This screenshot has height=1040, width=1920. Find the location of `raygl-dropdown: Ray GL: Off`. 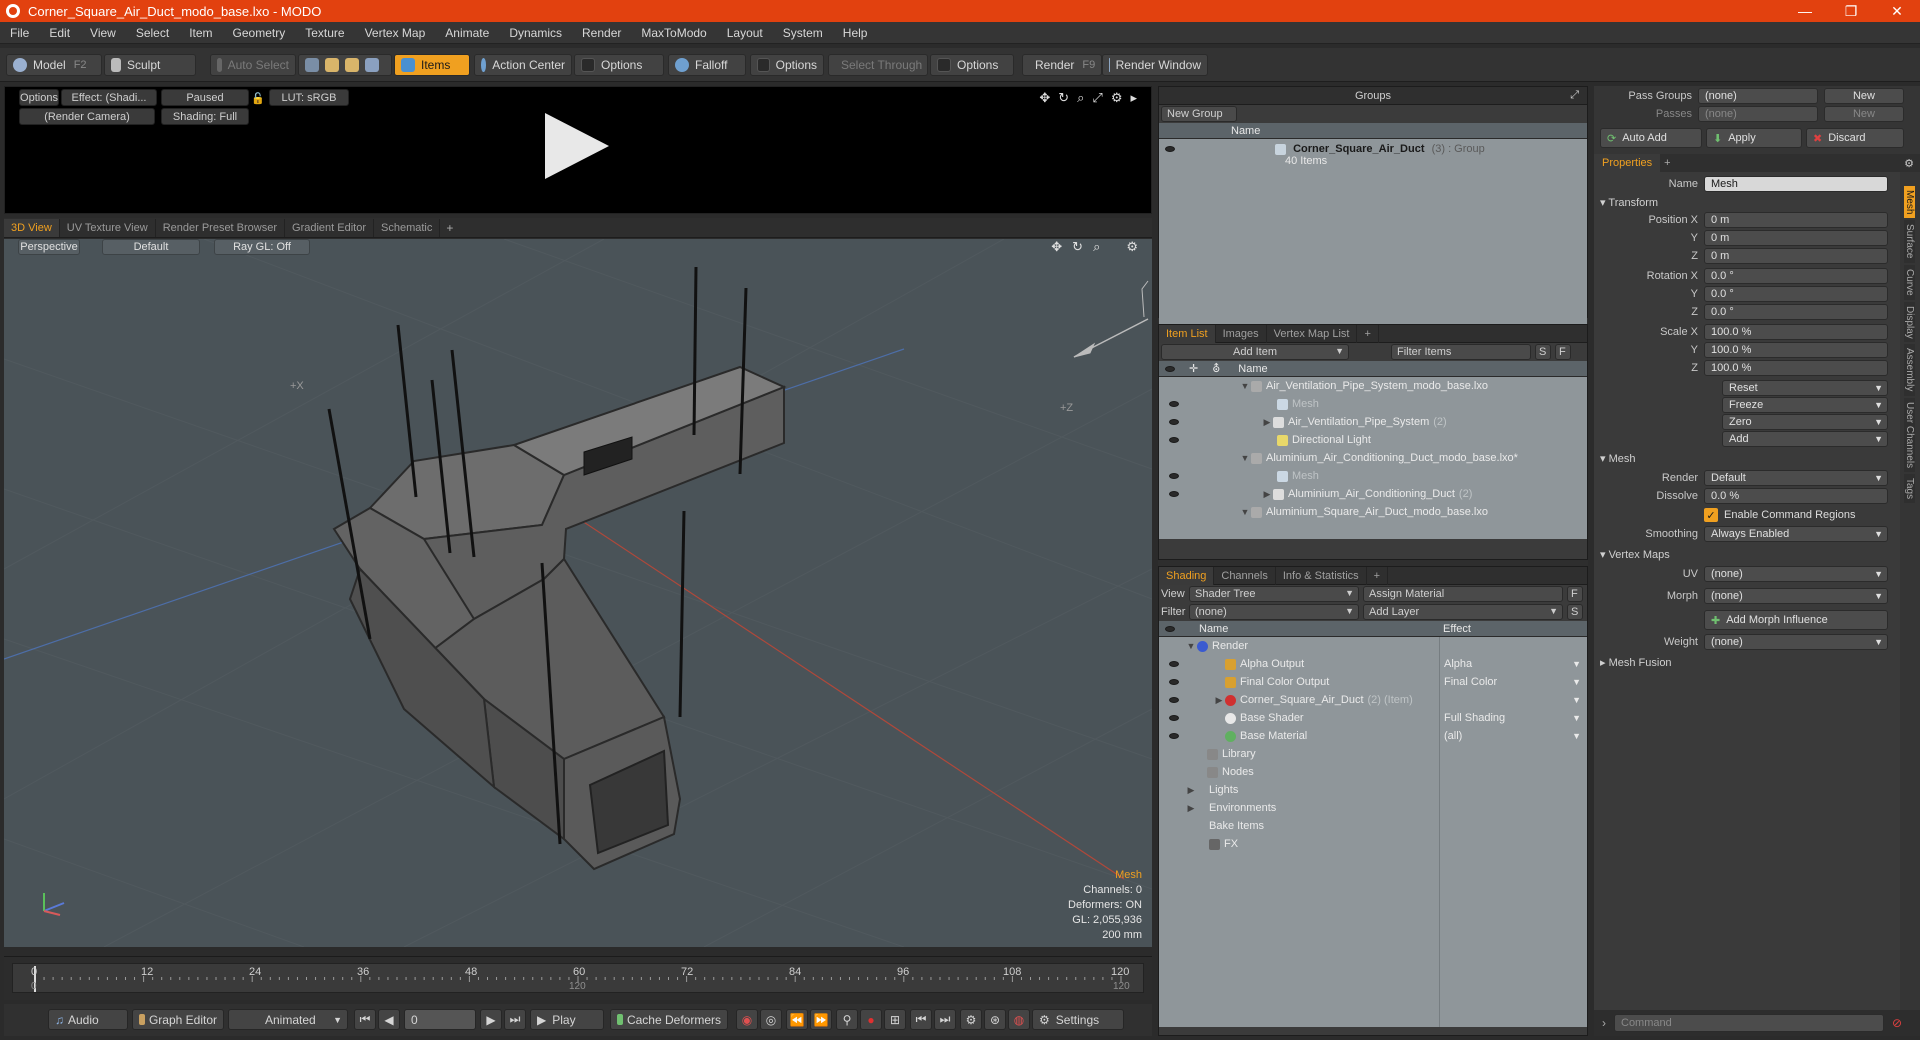

raygl-dropdown: Ray GL: Off is located at coordinates (262, 247).